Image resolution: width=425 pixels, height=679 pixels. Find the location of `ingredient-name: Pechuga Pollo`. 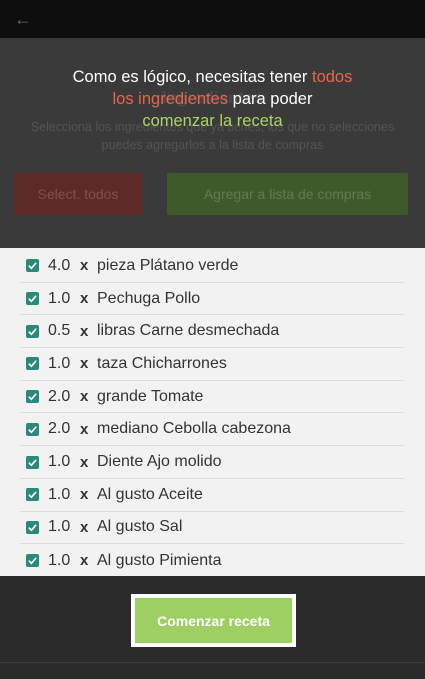

ingredient-name: Pechuga Pollo is located at coordinates (149, 298).